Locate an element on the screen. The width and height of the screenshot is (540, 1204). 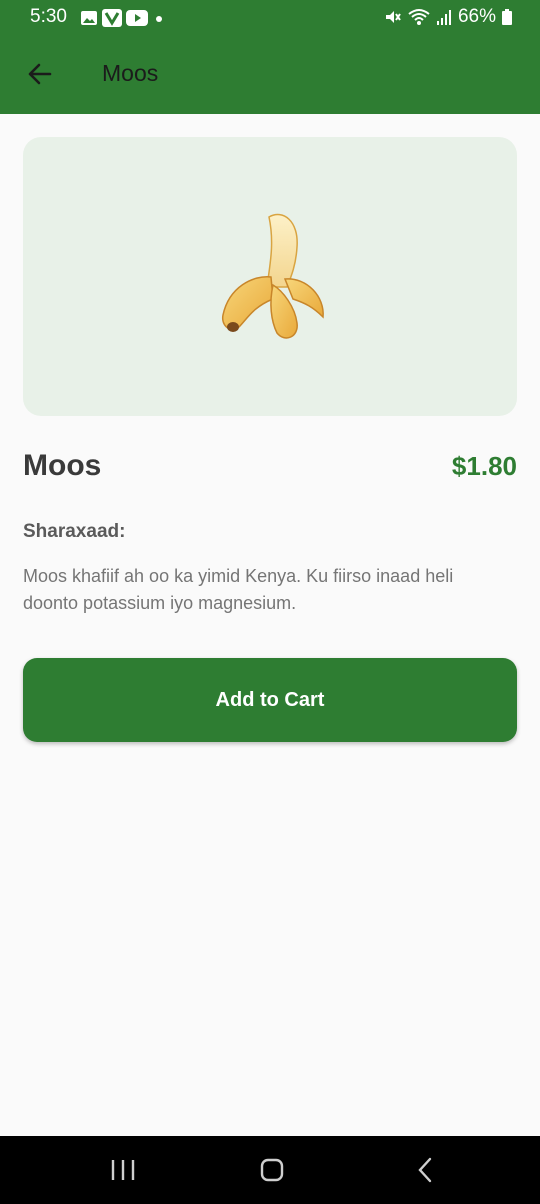
battery-icon is located at coordinates (507, 17).